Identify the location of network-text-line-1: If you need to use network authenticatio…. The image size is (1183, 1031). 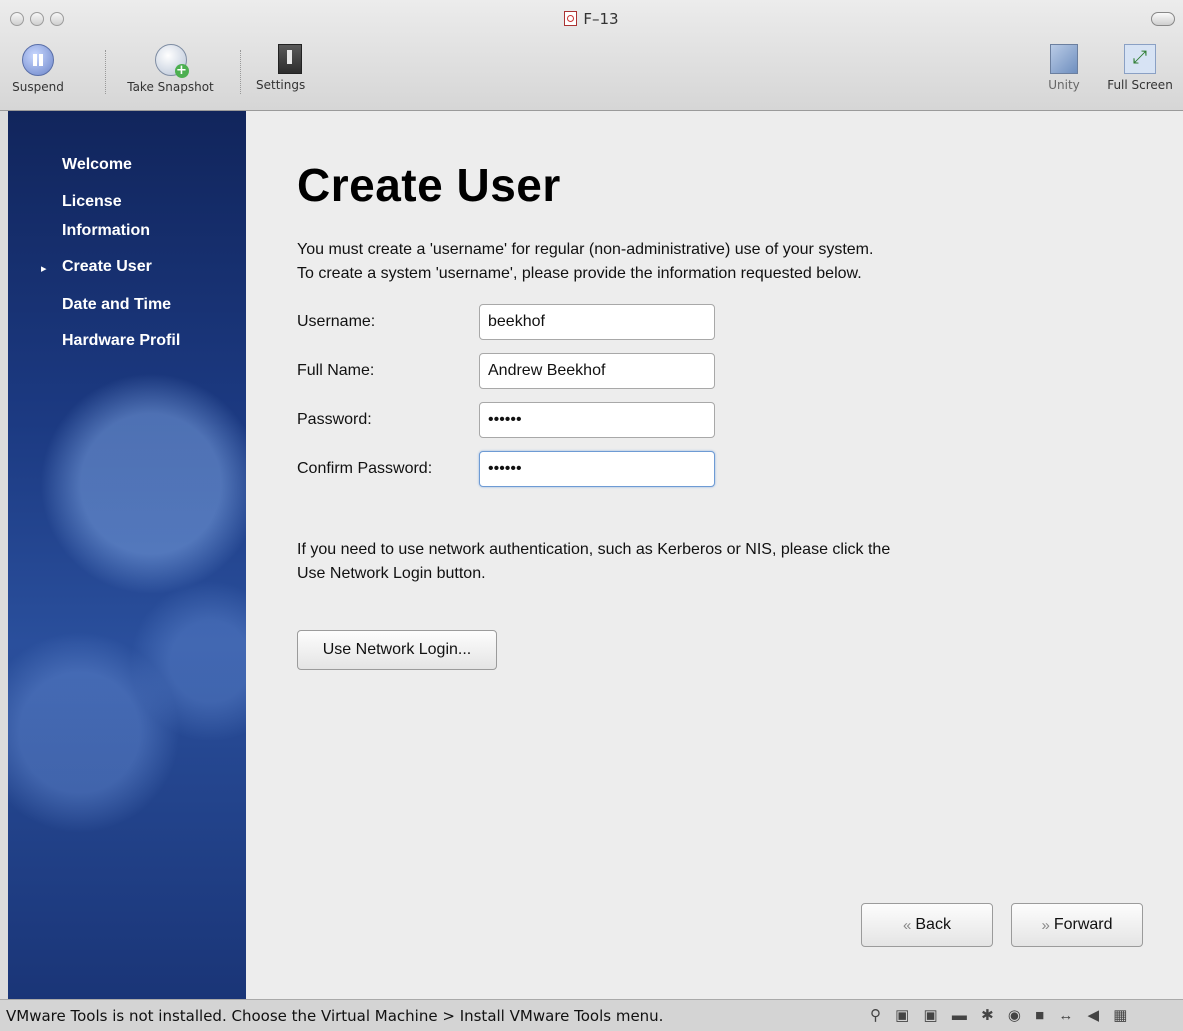
(594, 549).